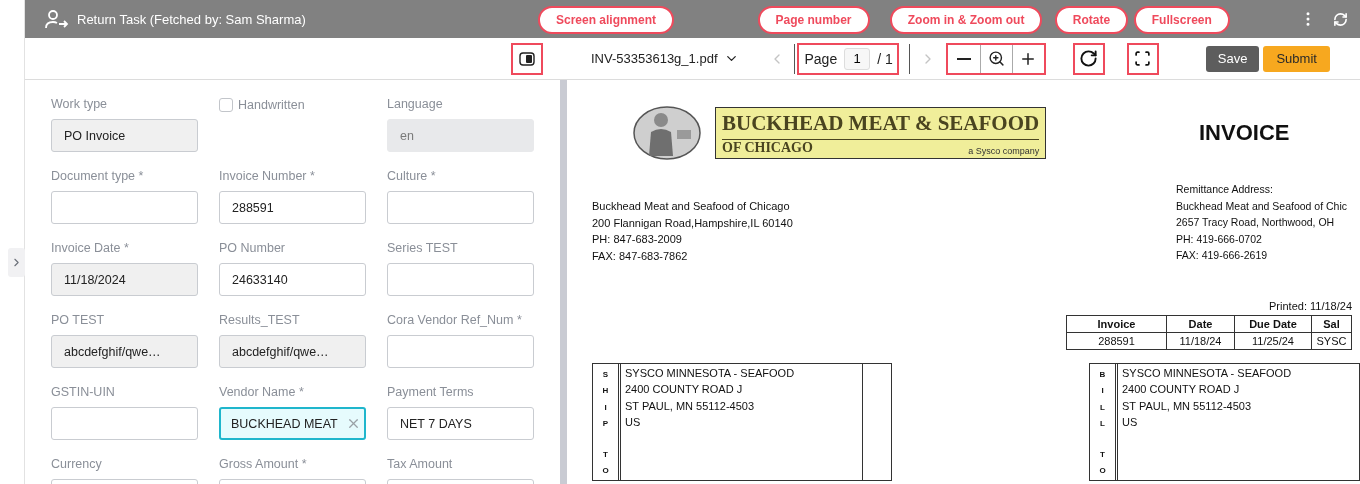 This screenshot has width=1360, height=484. What do you see at coordinates (353, 423) in the screenshot?
I see `clear-icon` at bounding box center [353, 423].